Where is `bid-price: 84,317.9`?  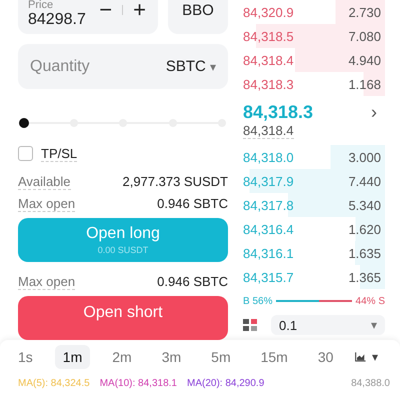 bid-price: 84,317.9 is located at coordinates (268, 181).